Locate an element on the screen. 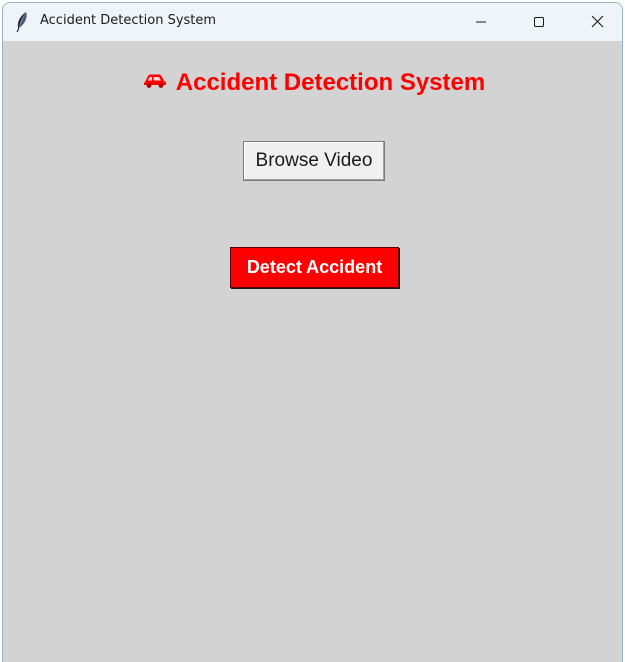  browse-video-button: Browse Video is located at coordinates (314, 161).